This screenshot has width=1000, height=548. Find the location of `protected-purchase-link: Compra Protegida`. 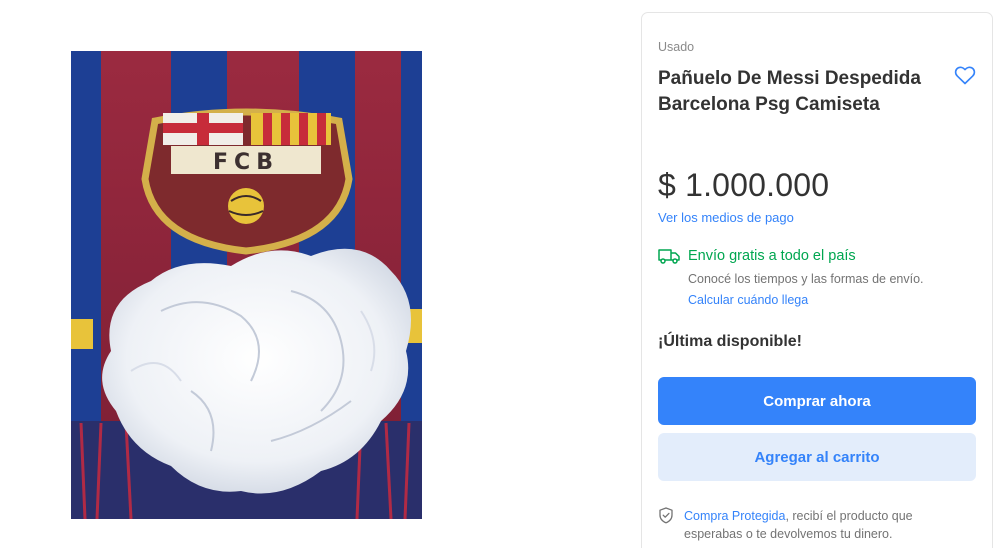

protected-purchase-link: Compra Protegida is located at coordinates (734, 516).